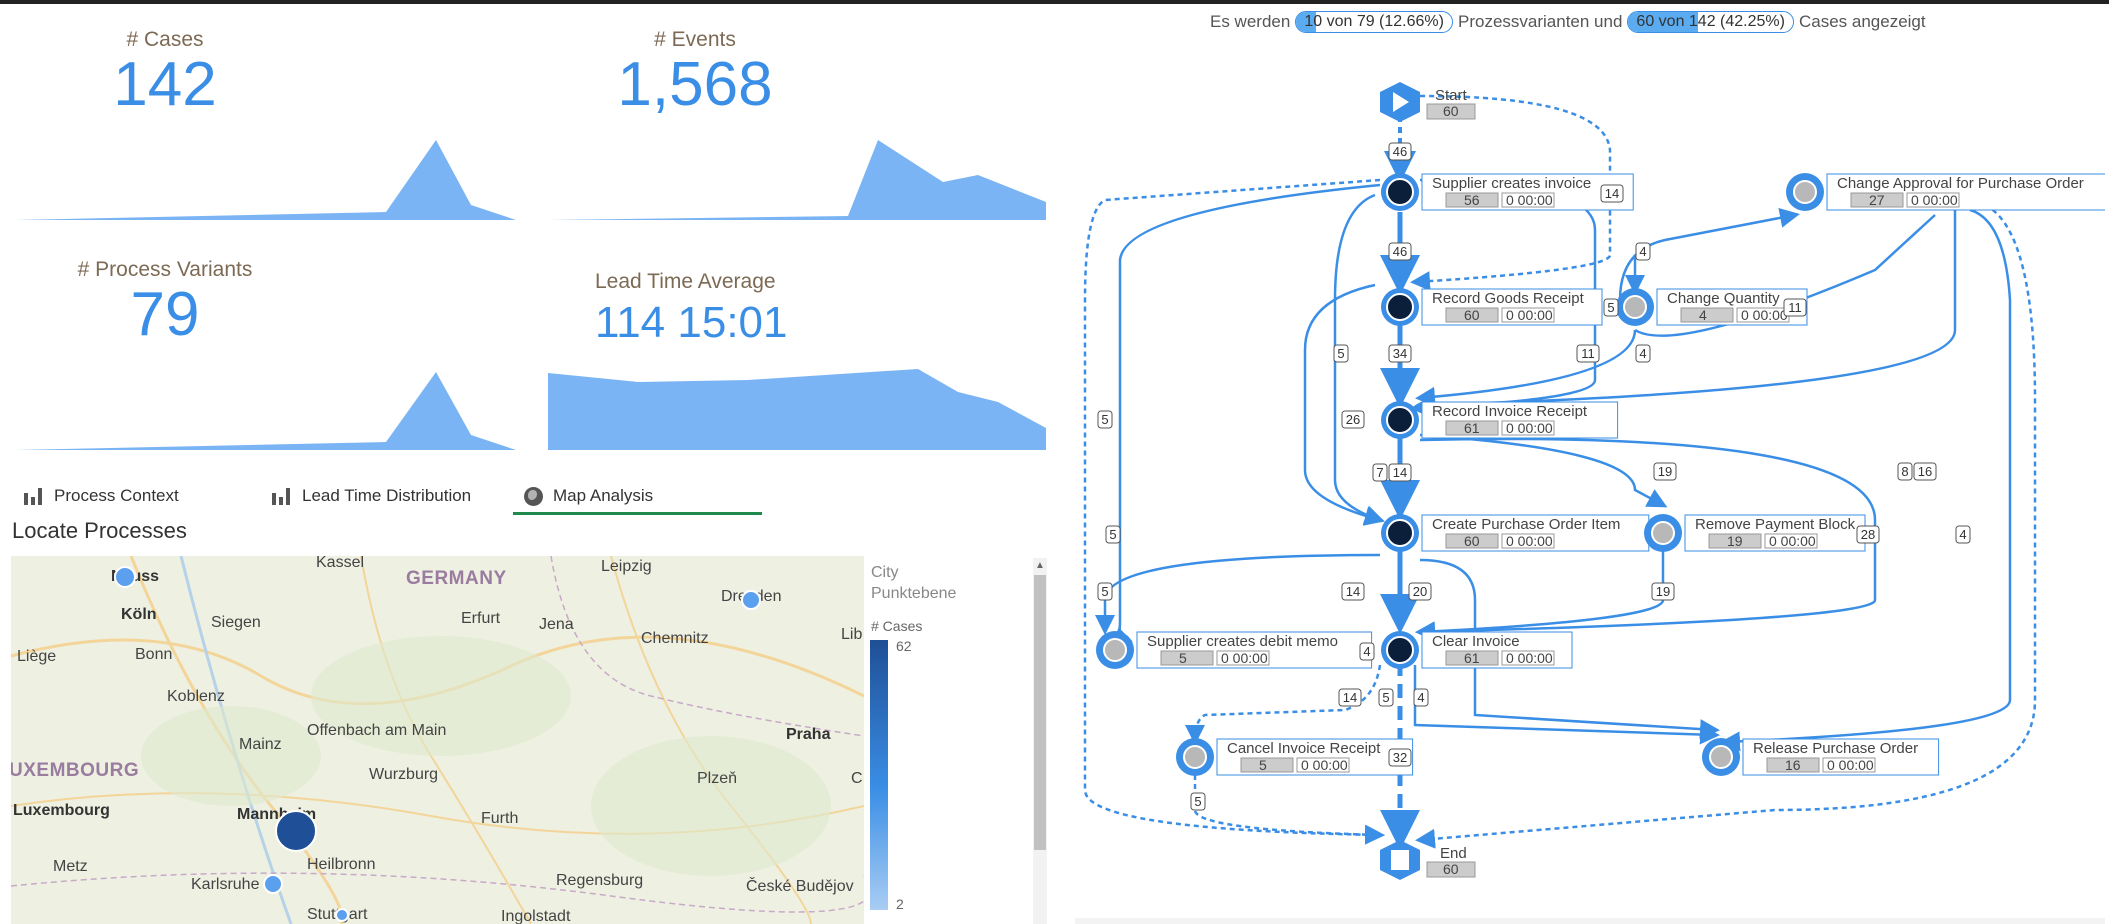  I want to click on start-label: Start, so click(1451, 95).